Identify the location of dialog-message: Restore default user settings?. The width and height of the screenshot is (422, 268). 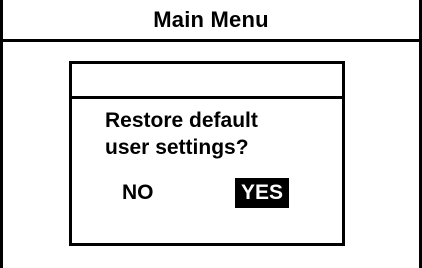
(220, 134).